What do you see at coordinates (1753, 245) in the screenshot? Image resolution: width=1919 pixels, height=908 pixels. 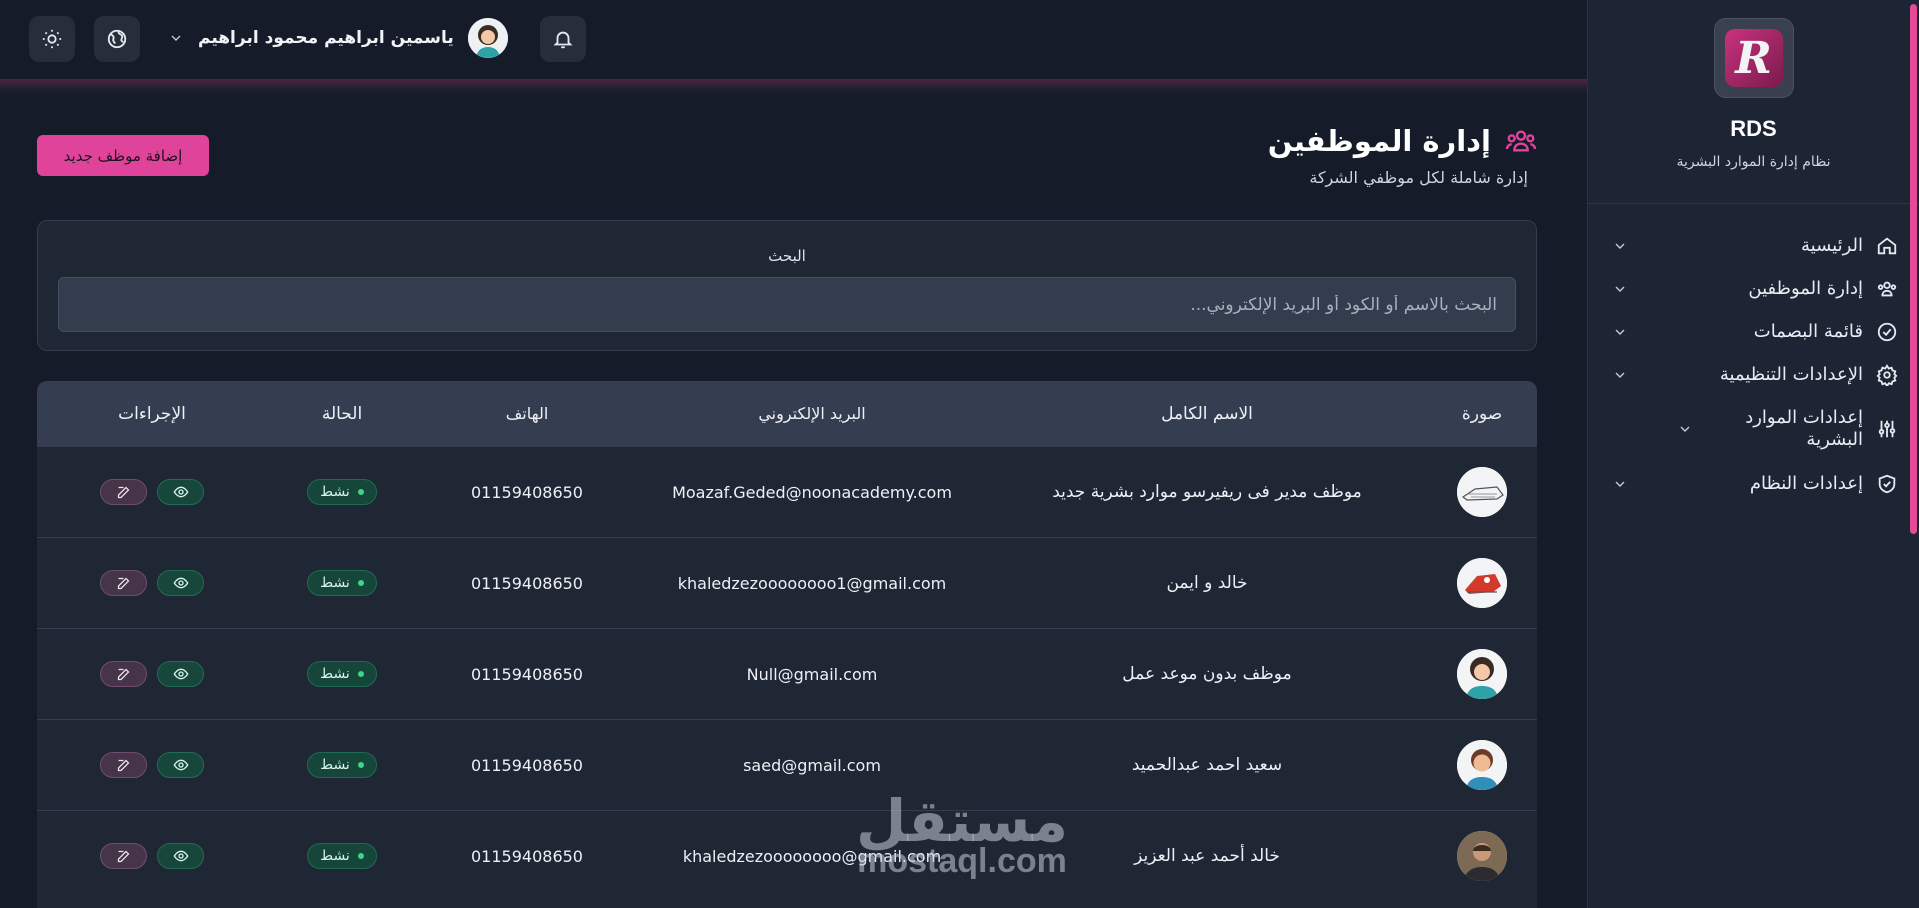 I see `sidebar-item-home: الرئيسية` at bounding box center [1753, 245].